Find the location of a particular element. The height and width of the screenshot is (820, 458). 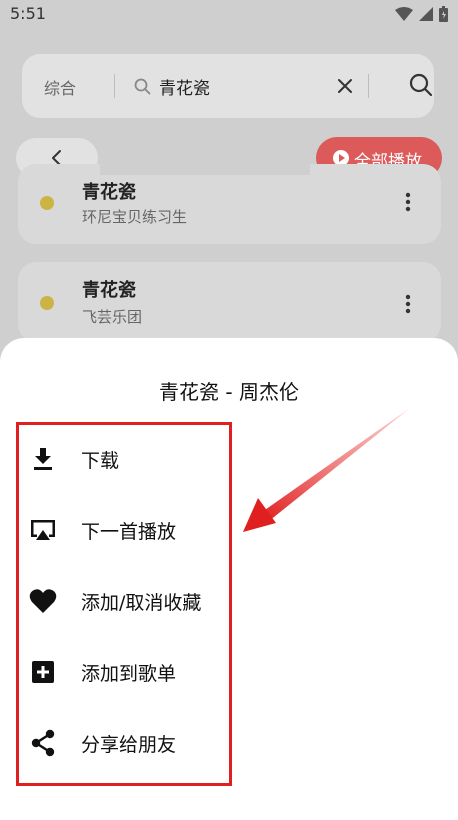

menu-item-label: 添加/取消收藏 is located at coordinates (141, 603).